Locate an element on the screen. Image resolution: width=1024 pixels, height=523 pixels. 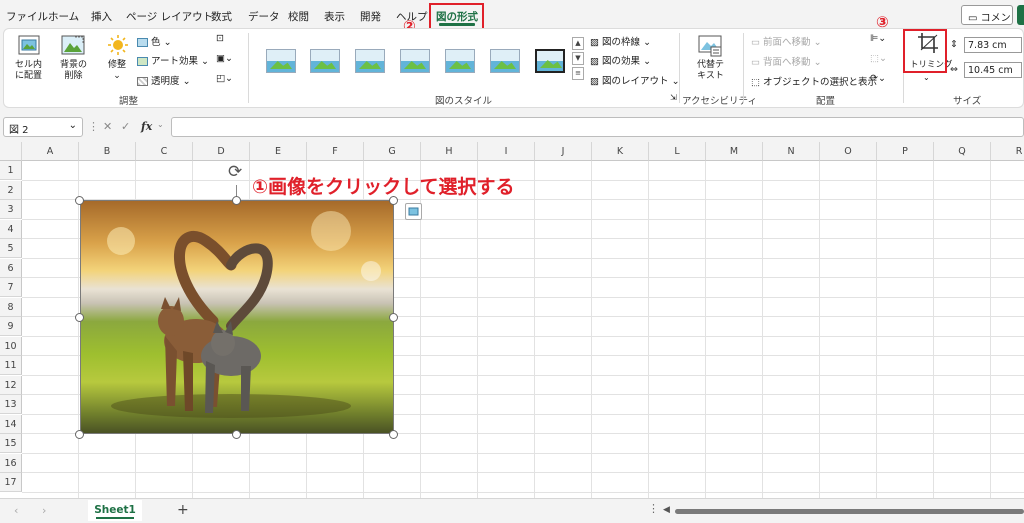
resize-handle-right is located at coordinates (393, 317).